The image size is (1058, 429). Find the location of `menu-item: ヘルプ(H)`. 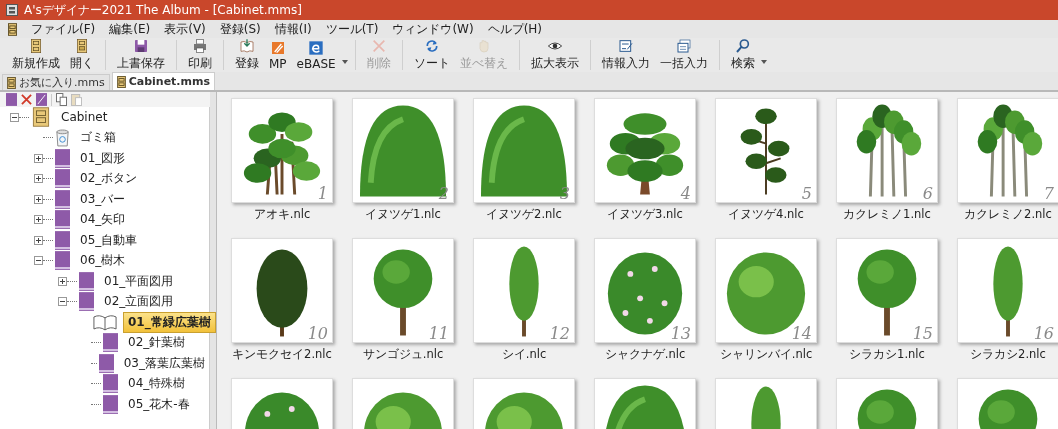

menu-item: ヘルプ(H) is located at coordinates (514, 29).